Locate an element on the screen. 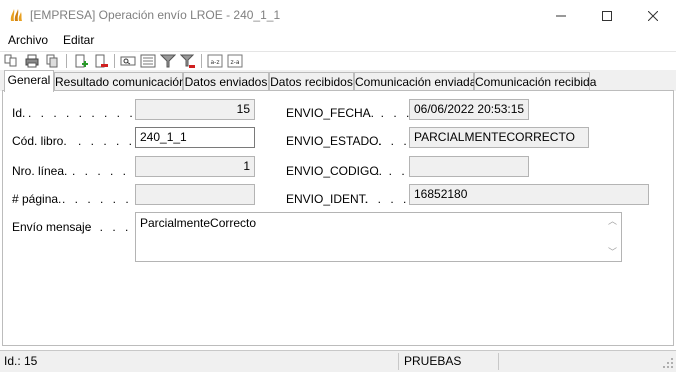 This screenshot has height=372, width=676. ident-label: ENVIO_IDENT. is located at coordinates (327, 199).